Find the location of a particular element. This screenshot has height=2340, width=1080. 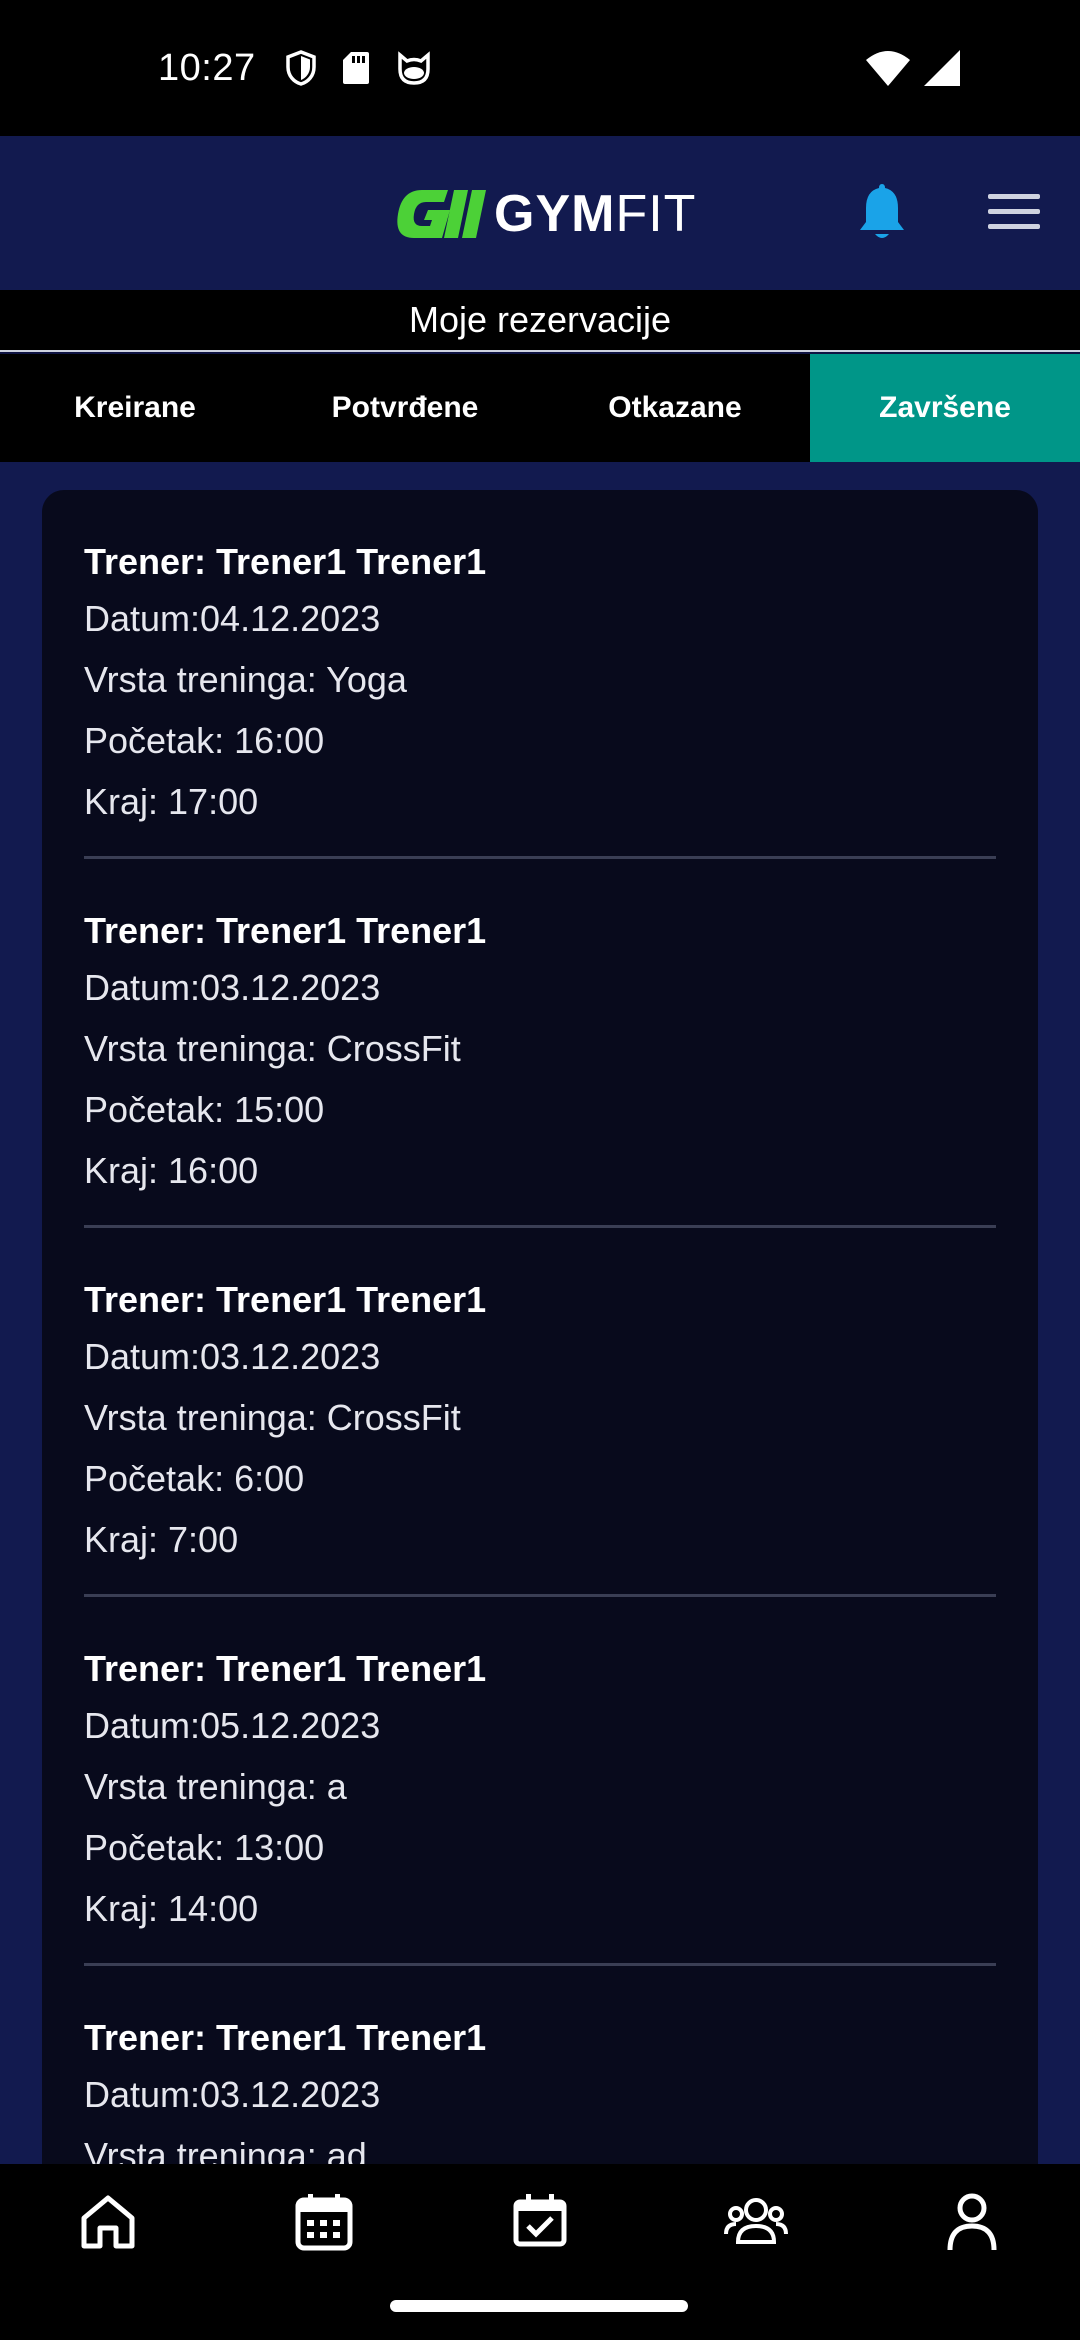

home-indicator is located at coordinates (539, 2306).